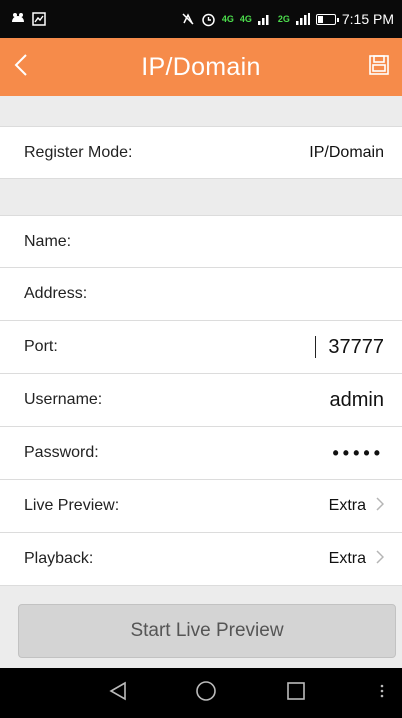 Image resolution: width=402 pixels, height=718 pixels. What do you see at coordinates (201, 400) in the screenshot?
I see `username-row: Username: admin` at bounding box center [201, 400].